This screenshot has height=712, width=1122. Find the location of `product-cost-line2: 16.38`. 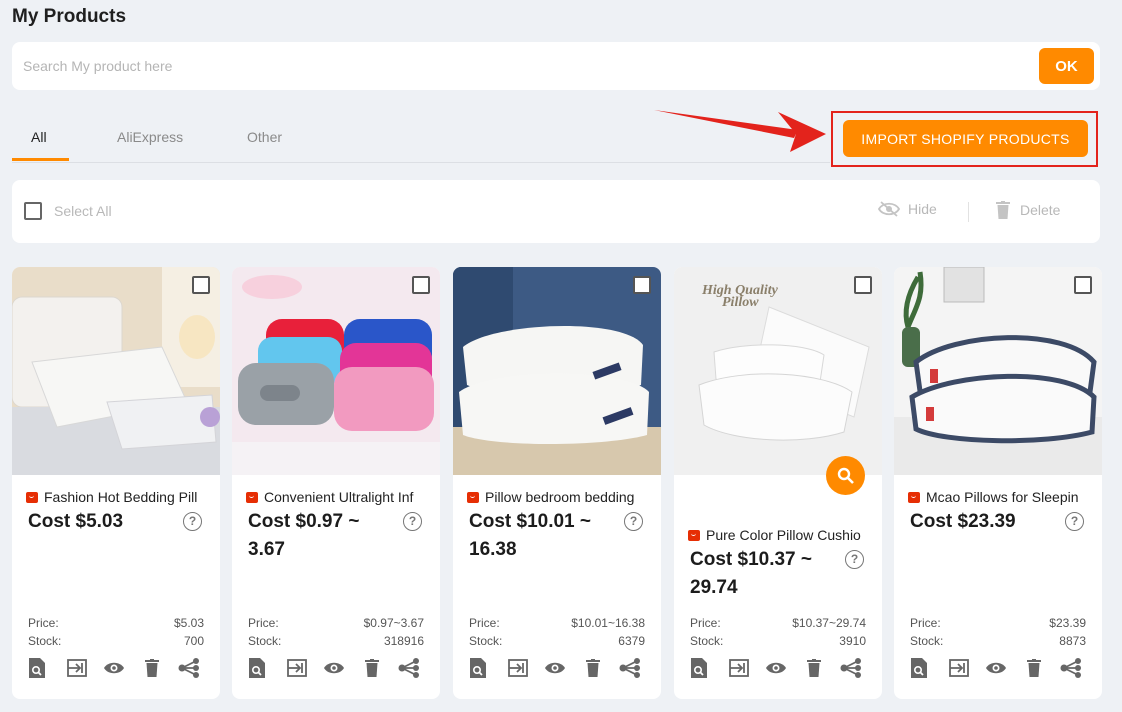

product-cost-line2: 16.38 is located at coordinates (493, 549).